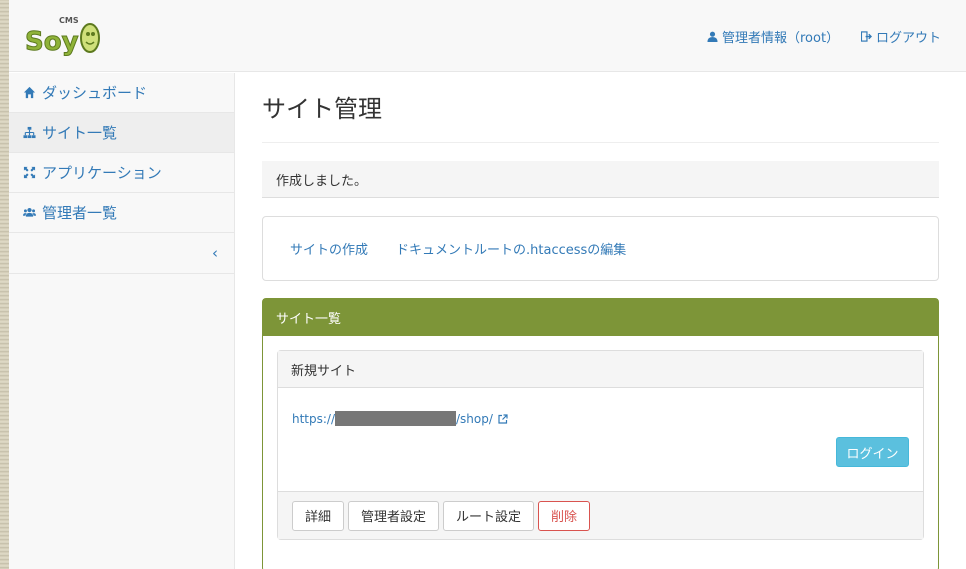 Image resolution: width=966 pixels, height=569 pixels. Describe the element at coordinates (474, 418) in the screenshot. I see `site-url-suffix: /shop/` at that location.